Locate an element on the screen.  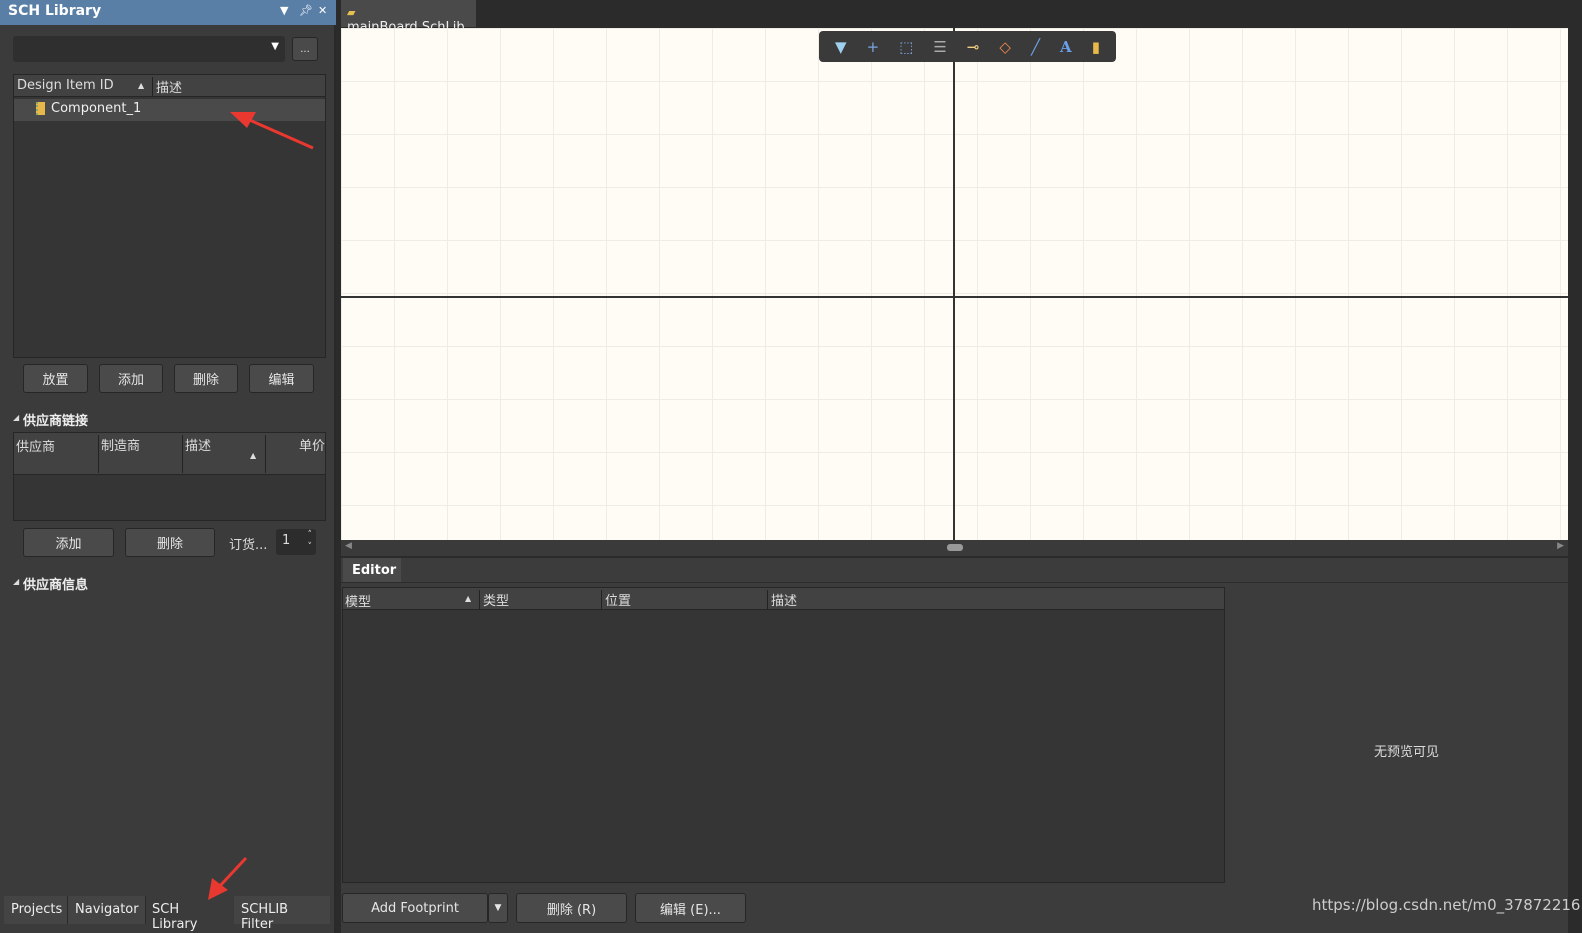
supplier-links-table: 供应商 制造商 描述 ▲ 单价 is located at coordinates (169, 476).